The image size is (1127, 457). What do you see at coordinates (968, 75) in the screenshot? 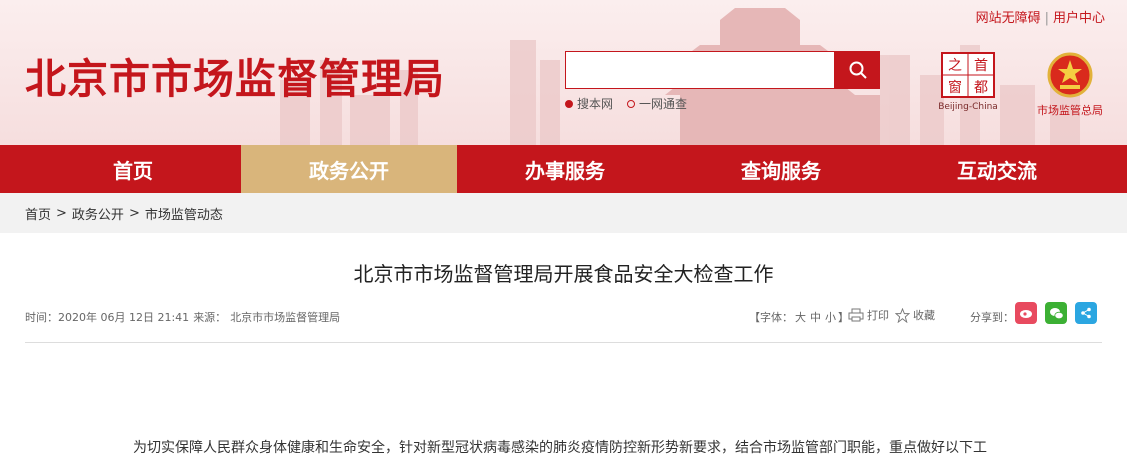
I see `capital-window-logo: 首 都 之 窗` at bounding box center [968, 75].